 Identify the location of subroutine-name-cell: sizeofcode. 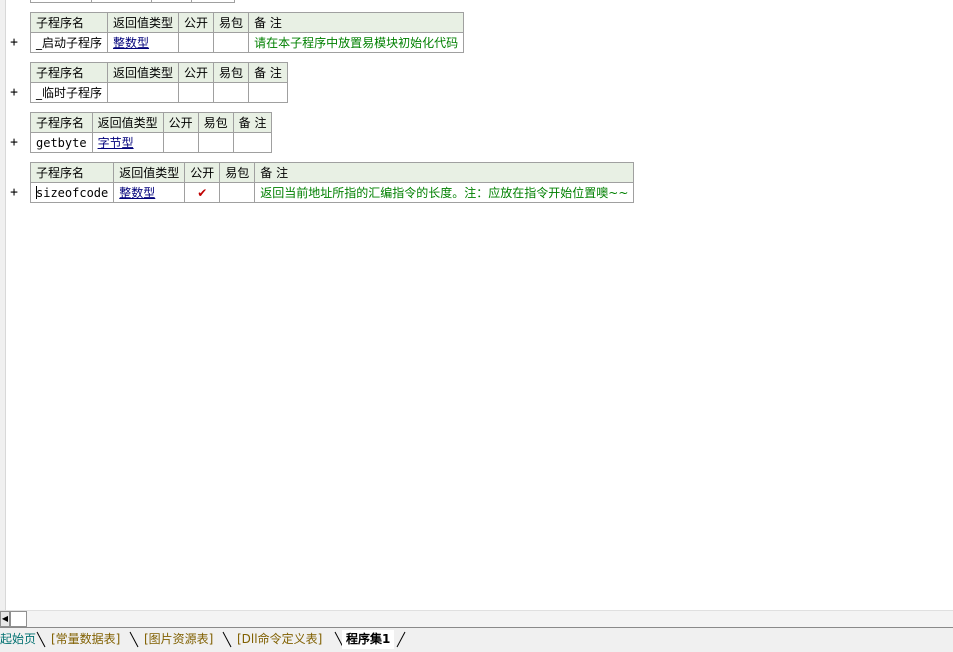
(72, 192).